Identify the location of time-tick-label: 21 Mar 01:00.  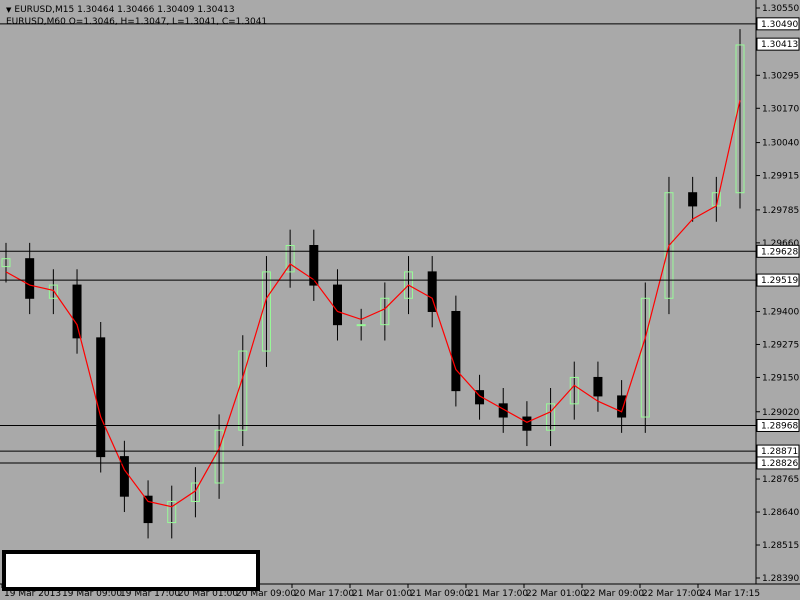
(382, 594).